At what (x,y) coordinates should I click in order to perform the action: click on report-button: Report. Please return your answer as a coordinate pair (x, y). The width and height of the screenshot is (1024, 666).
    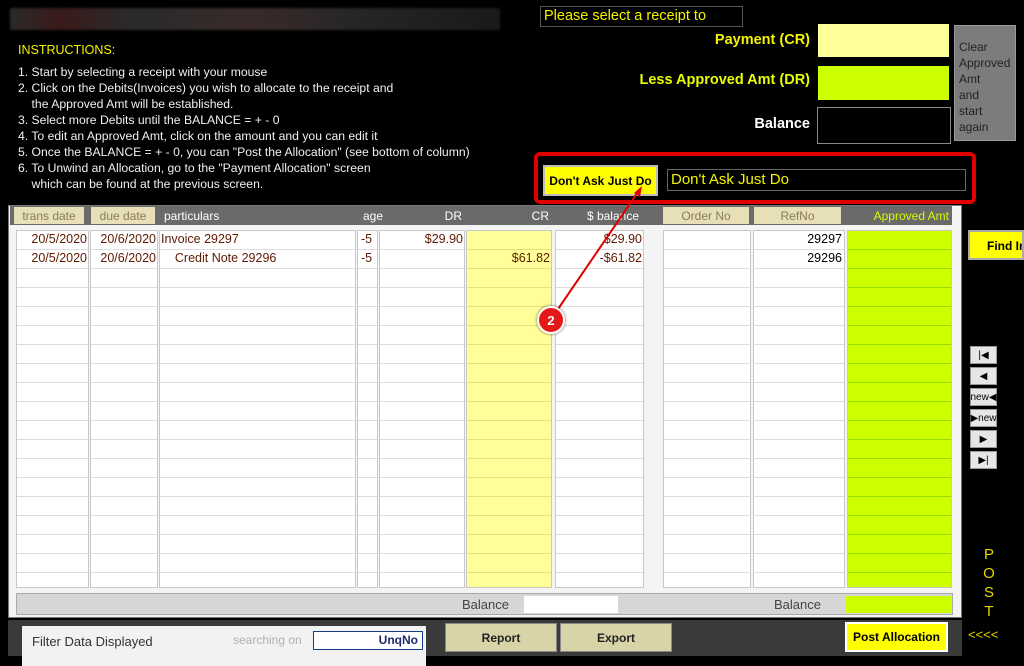
    Looking at the image, I should click on (501, 637).